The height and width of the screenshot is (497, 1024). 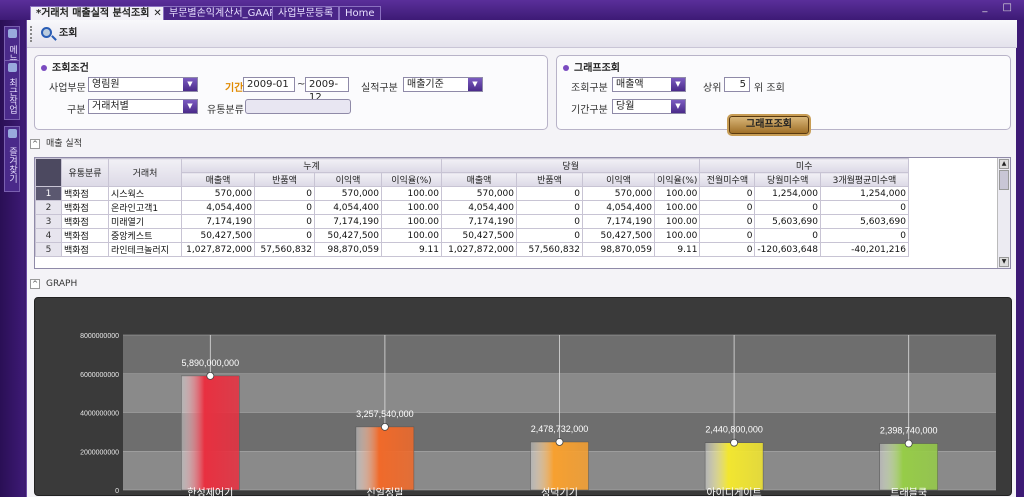 I want to click on cell-customer: 중앙케스트, so click(x=145, y=235).